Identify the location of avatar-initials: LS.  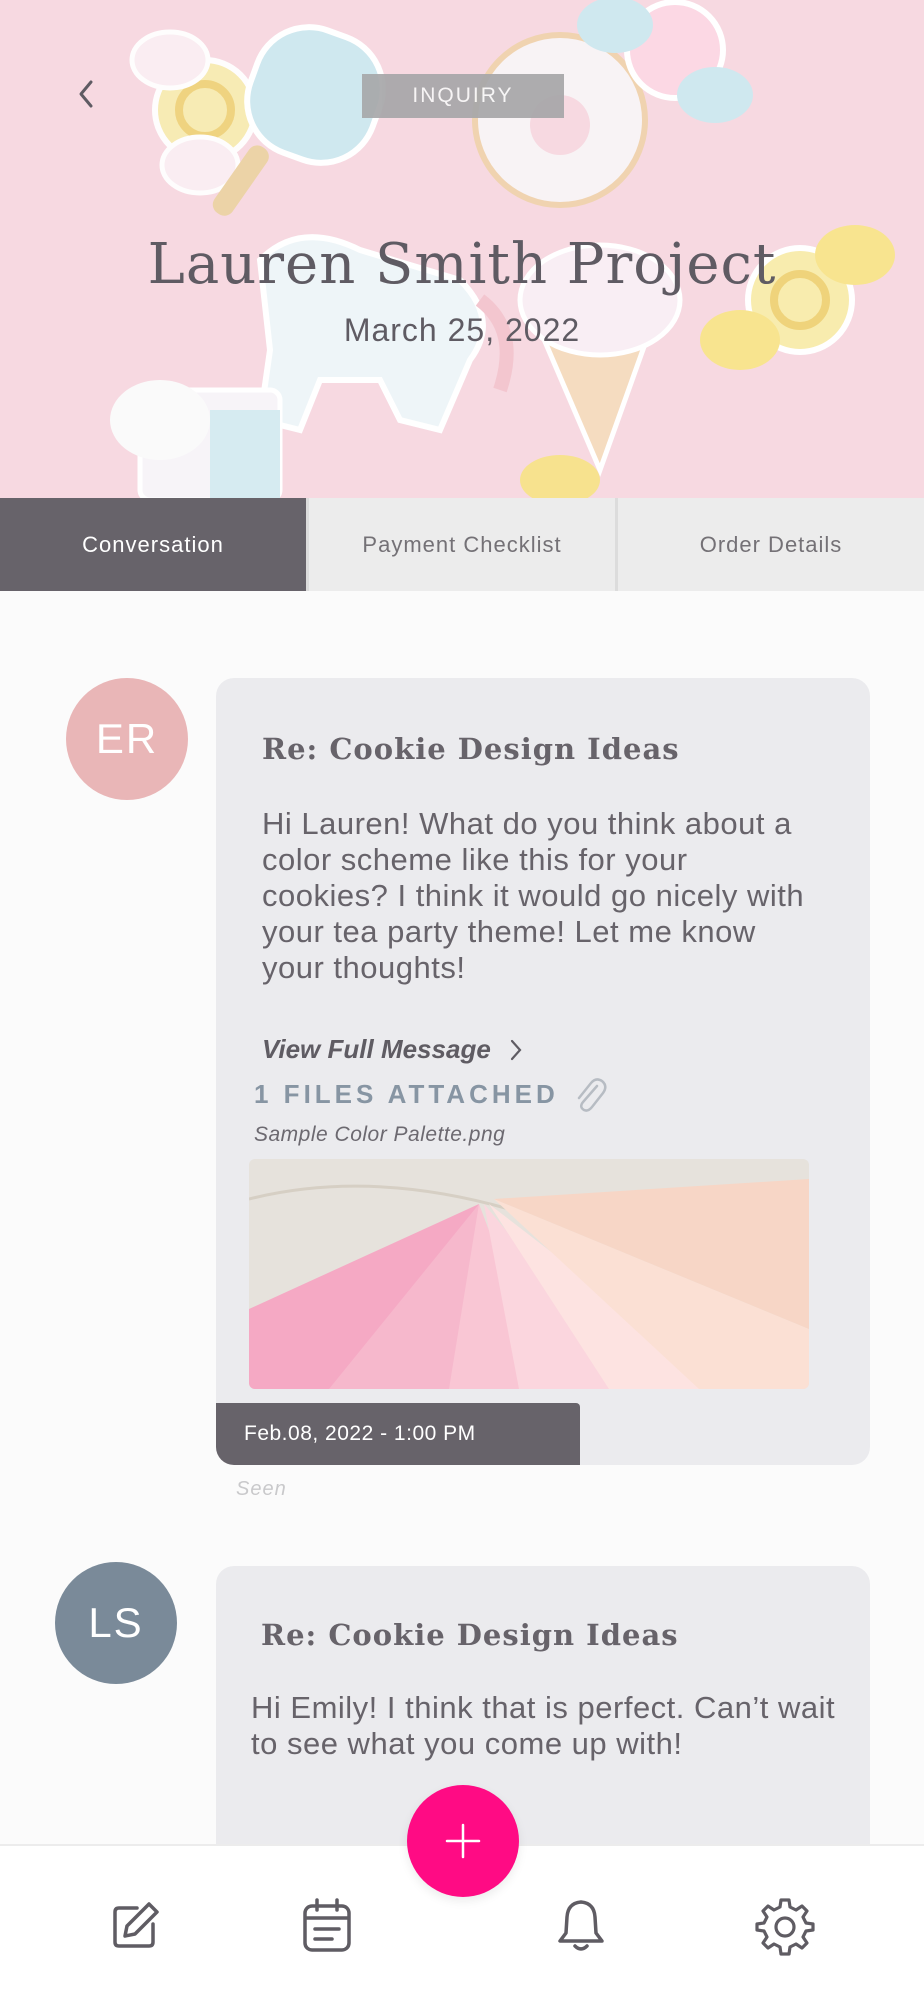
(116, 1622).